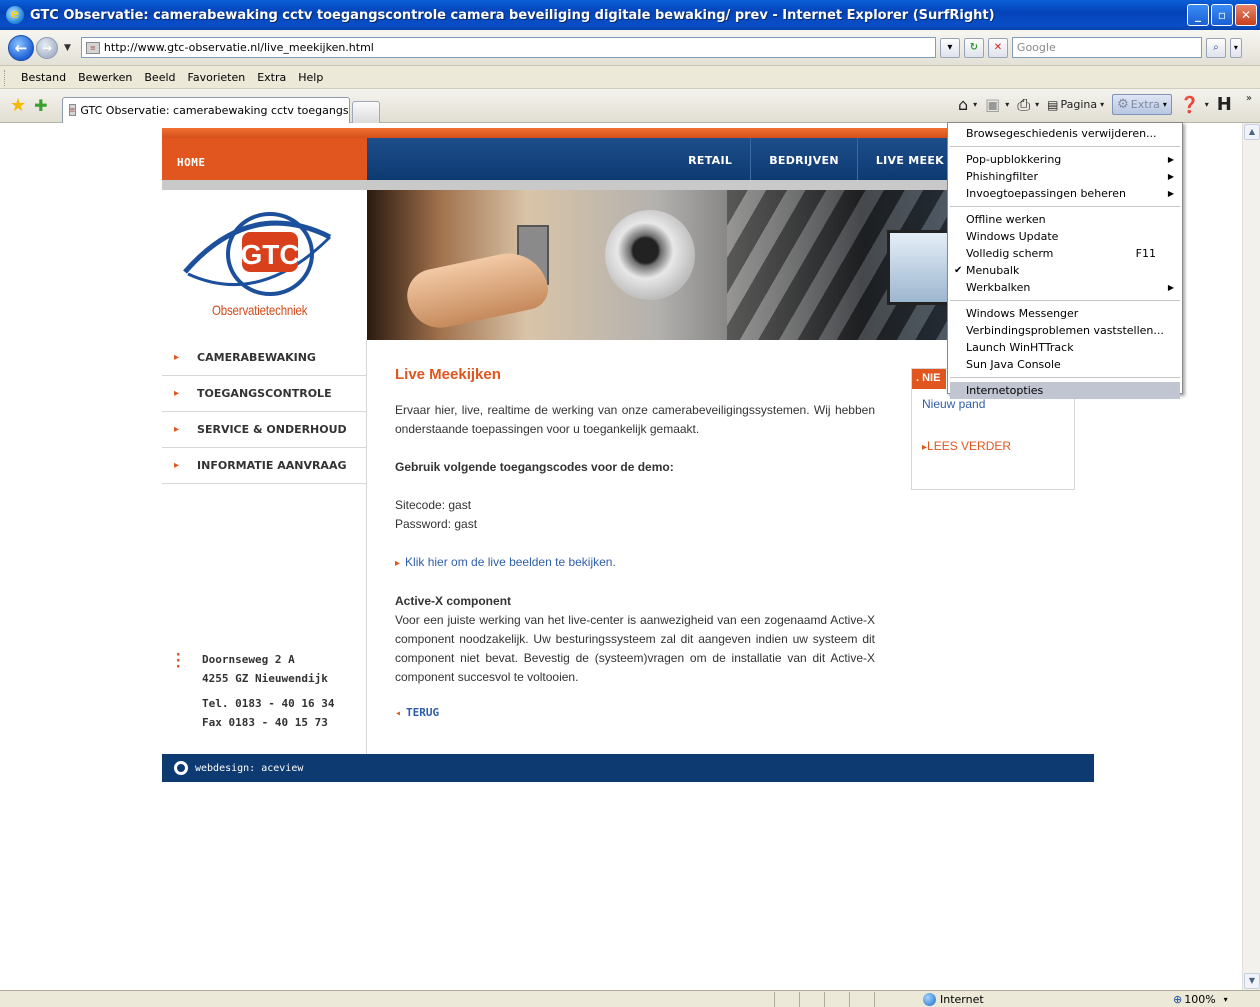  I want to click on menu-item-offline: Offline werken, so click(1065, 219).